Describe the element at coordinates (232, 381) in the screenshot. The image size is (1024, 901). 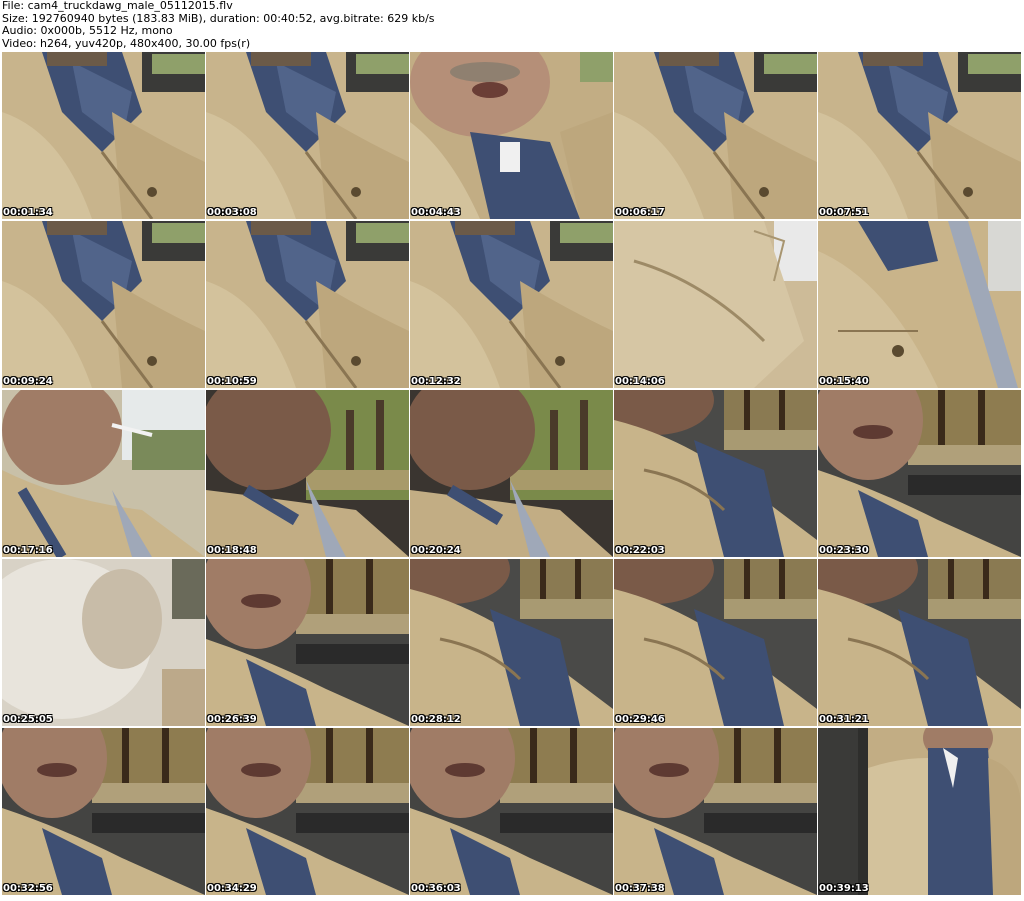
I see `thumbnail-timestamp: 00:10:59` at that location.